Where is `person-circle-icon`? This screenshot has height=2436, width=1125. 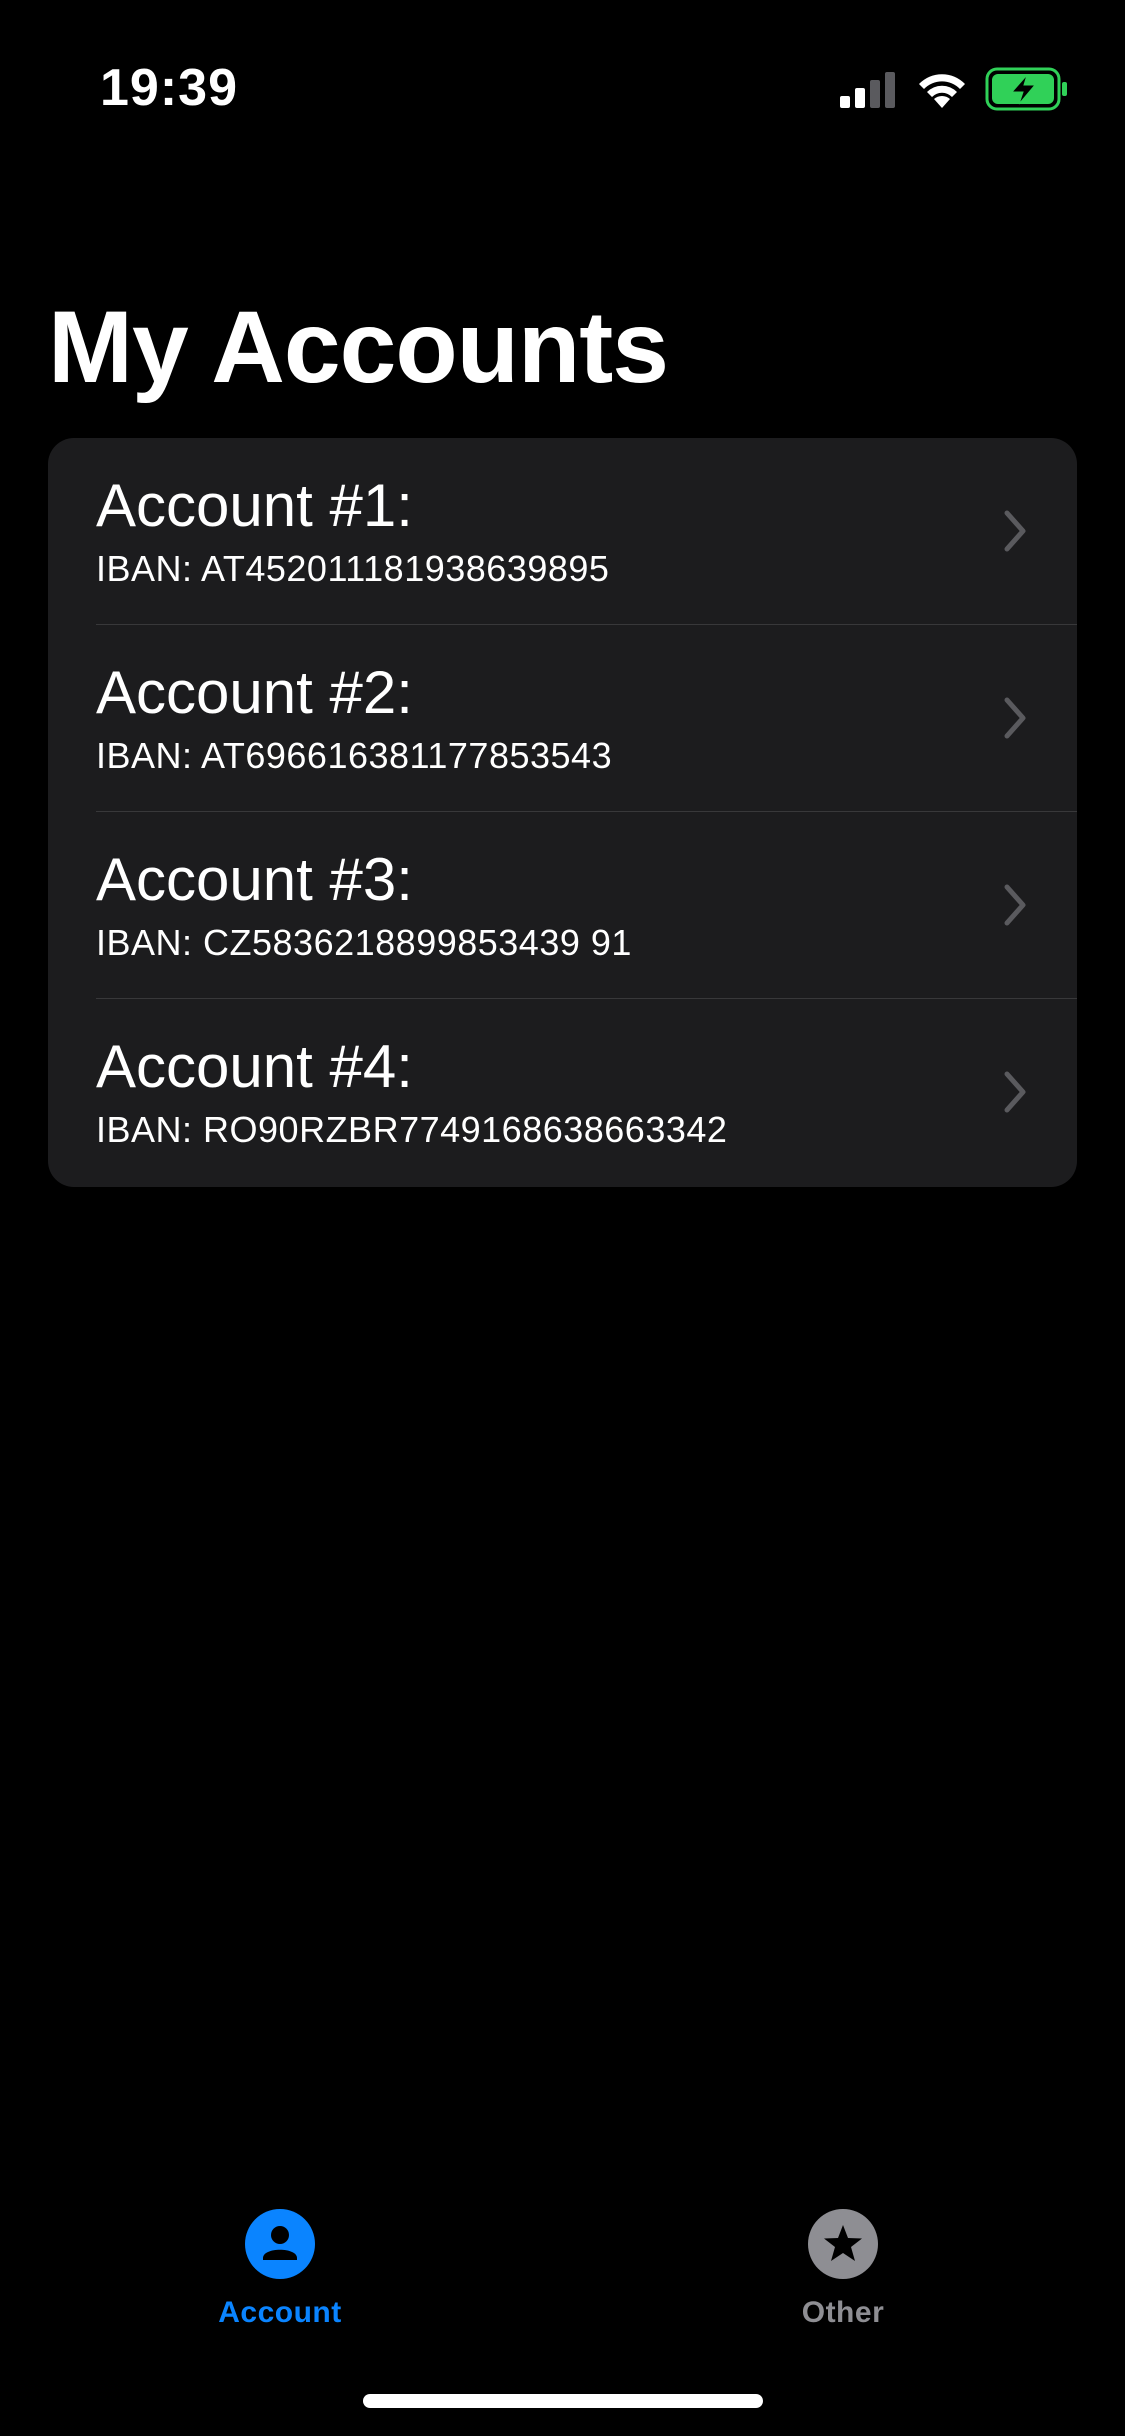
person-circle-icon is located at coordinates (280, 2244).